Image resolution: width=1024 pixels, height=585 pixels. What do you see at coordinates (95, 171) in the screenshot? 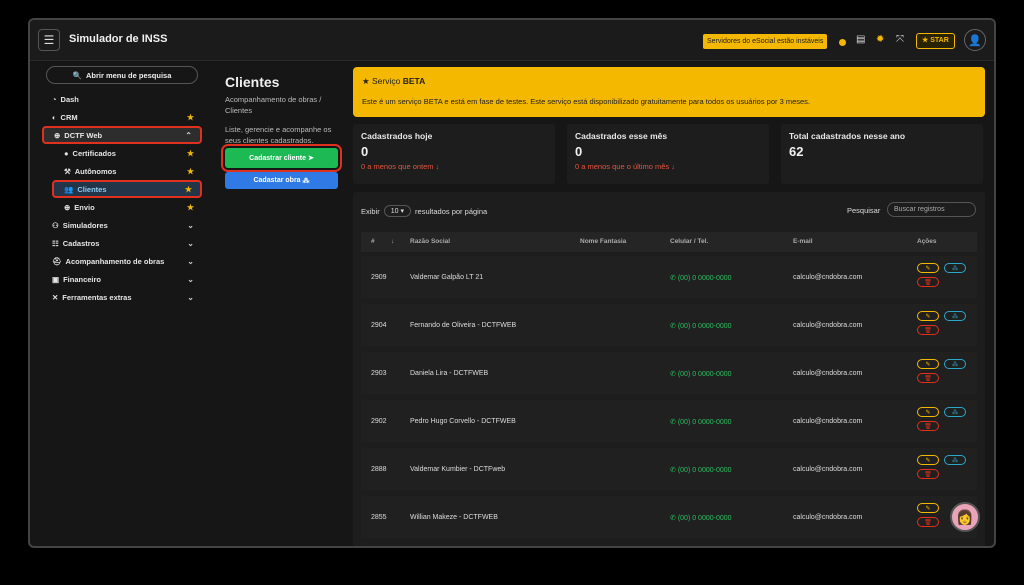
I see `sidebar-item-label: Autônomos` at bounding box center [95, 171].